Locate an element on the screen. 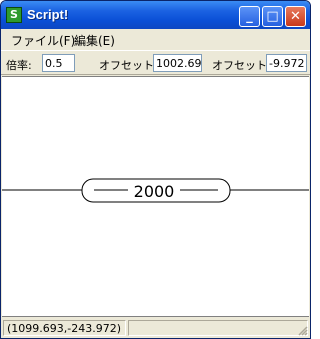 The width and height of the screenshot is (320, 339). maximize-icon: □ is located at coordinates (272, 16).